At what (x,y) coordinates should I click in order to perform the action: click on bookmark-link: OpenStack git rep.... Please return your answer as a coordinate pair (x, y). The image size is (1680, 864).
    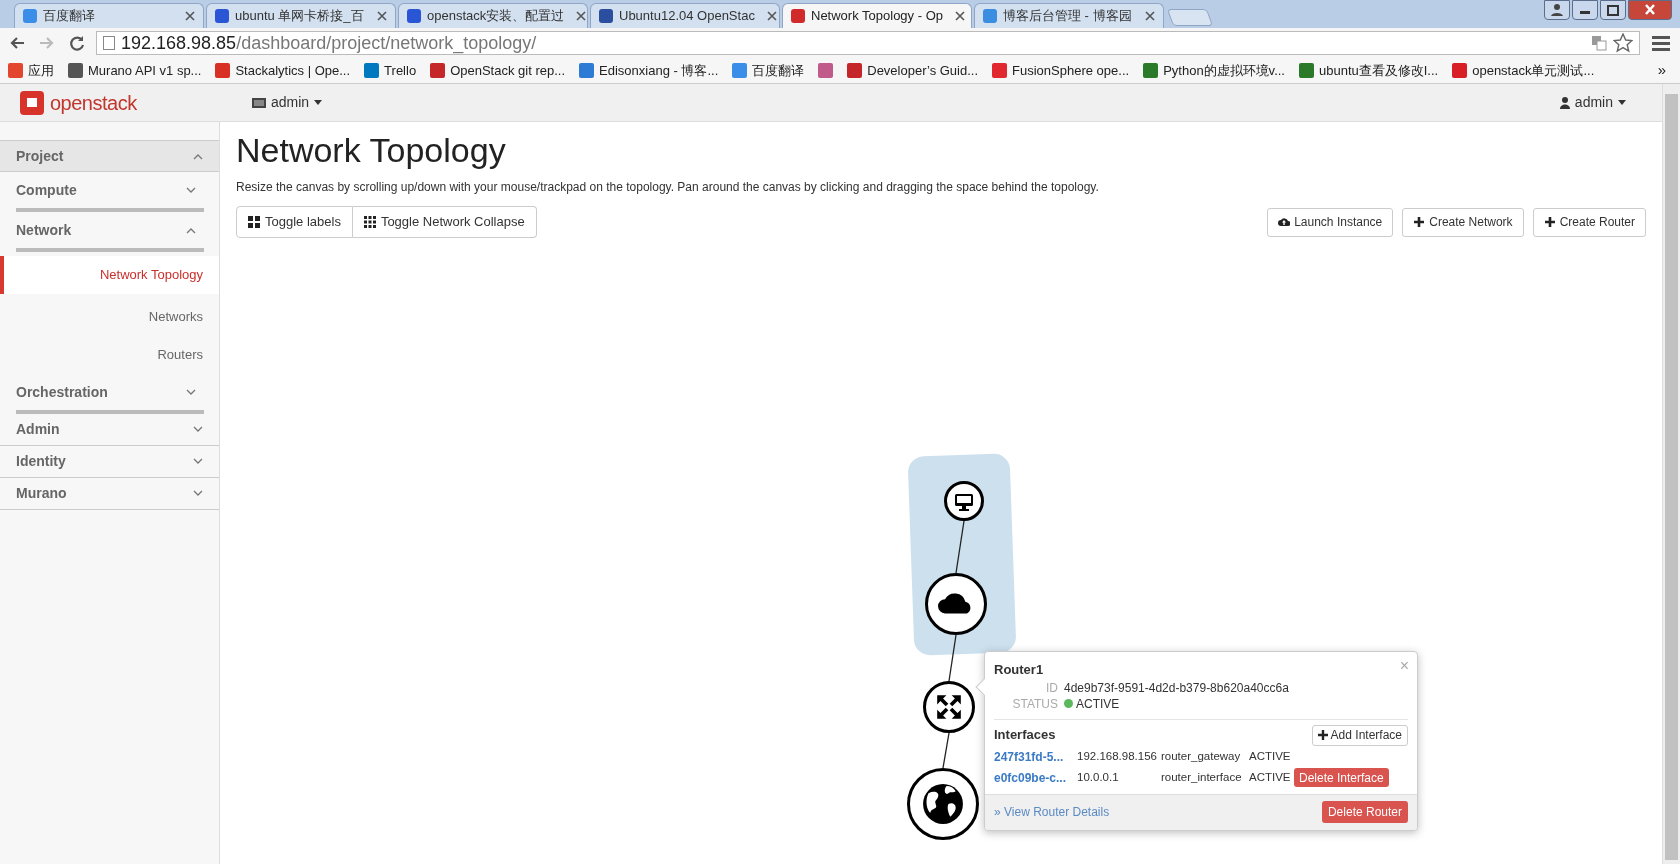
    Looking at the image, I should click on (508, 70).